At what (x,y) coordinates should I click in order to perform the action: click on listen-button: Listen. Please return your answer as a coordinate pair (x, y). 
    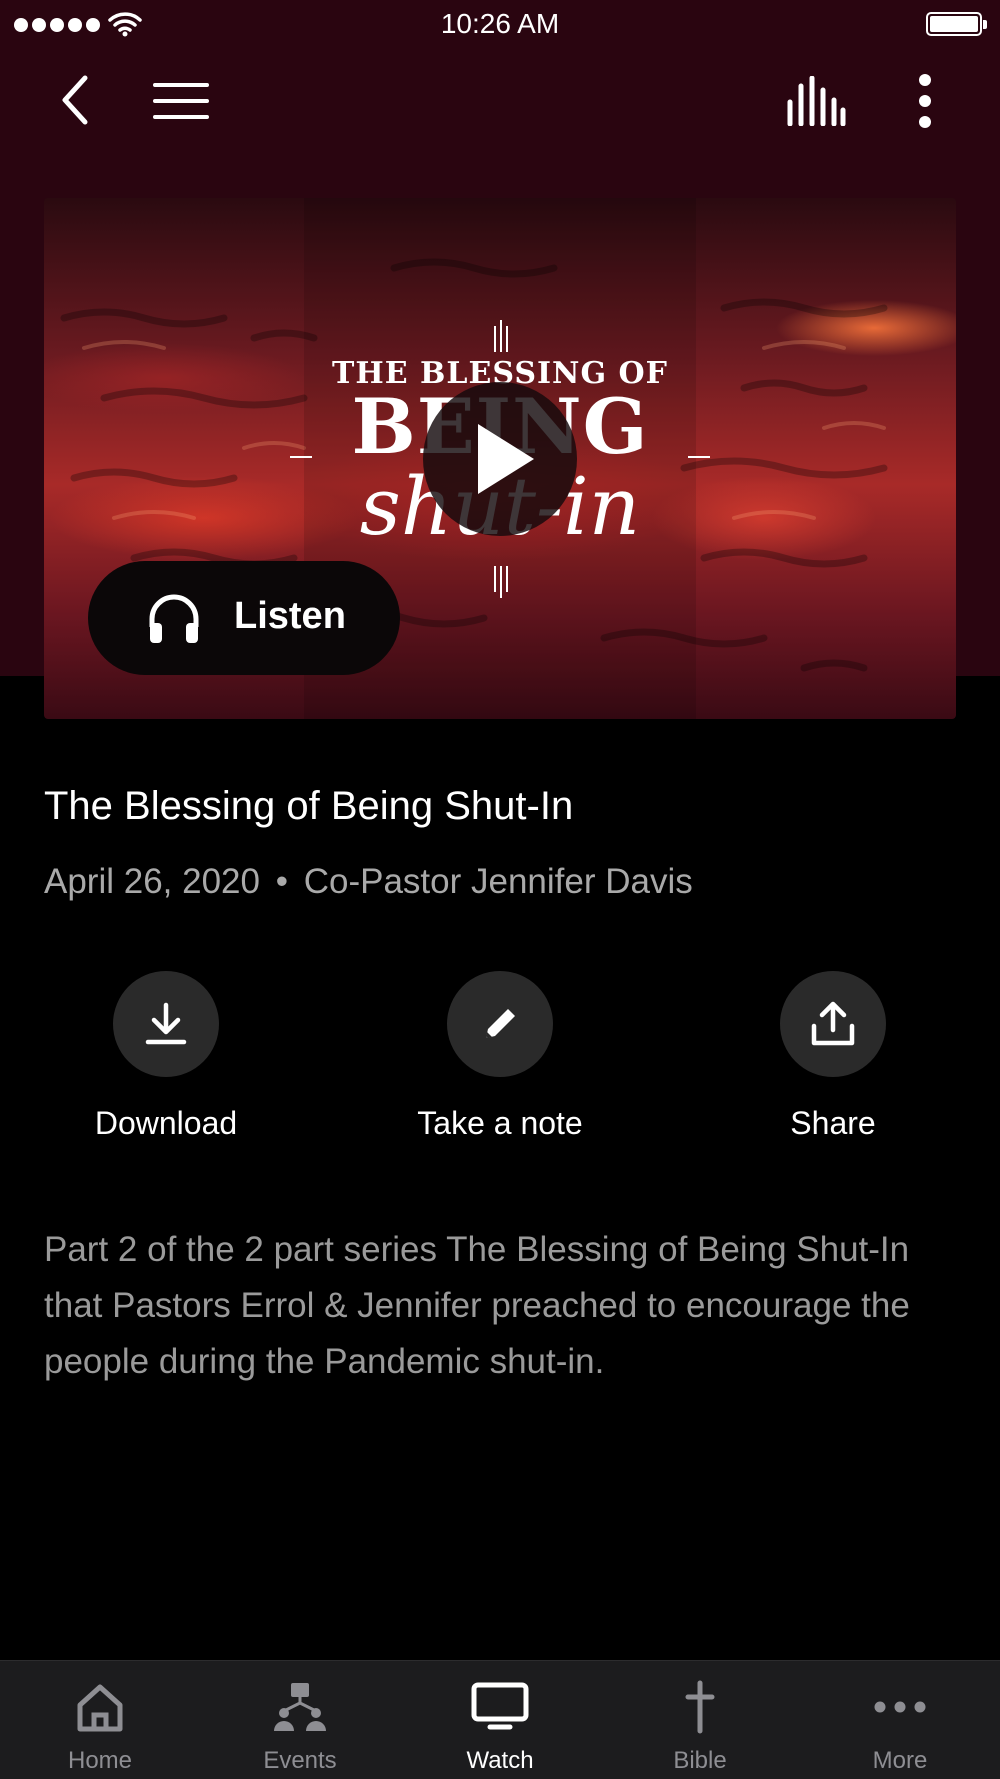
    Looking at the image, I should click on (244, 618).